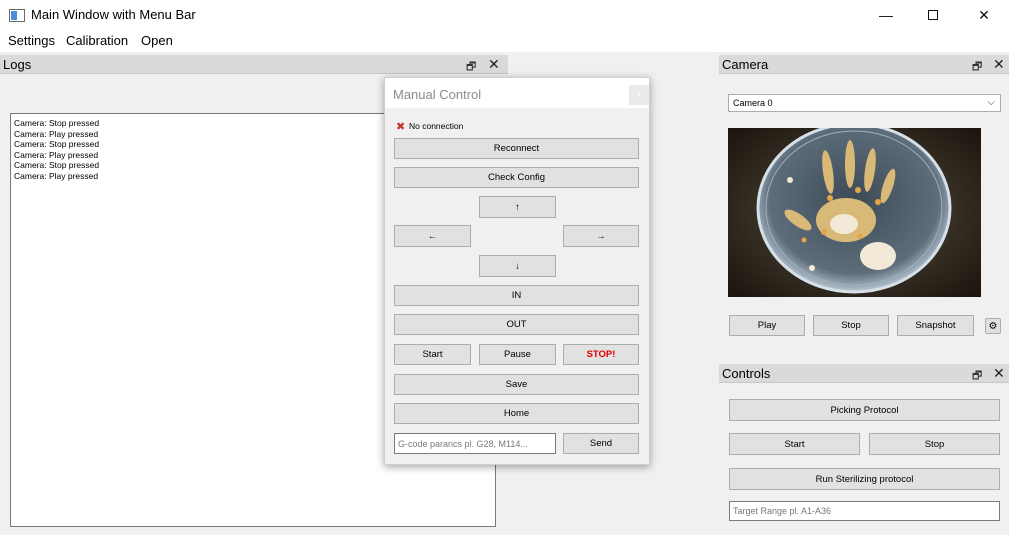 This screenshot has width=1009, height=535. I want to click on send-button: Send, so click(601, 443).